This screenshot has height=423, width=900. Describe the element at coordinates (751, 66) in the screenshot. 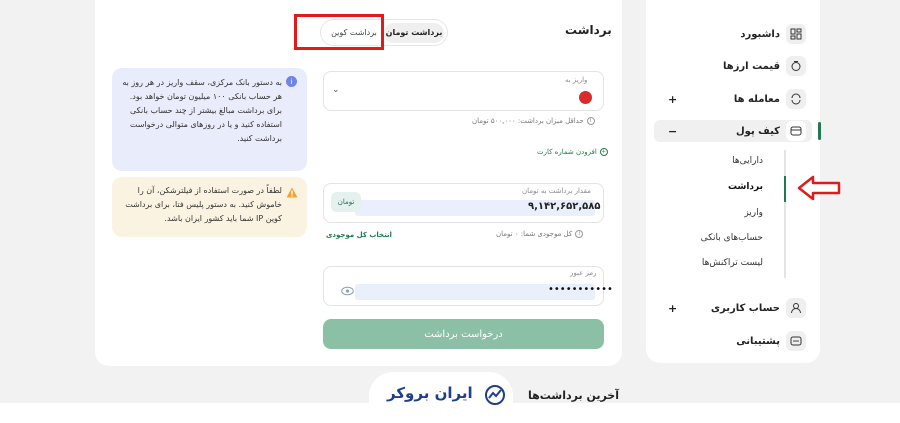

I see `sidebar-item-label: قیمت ارزها` at that location.